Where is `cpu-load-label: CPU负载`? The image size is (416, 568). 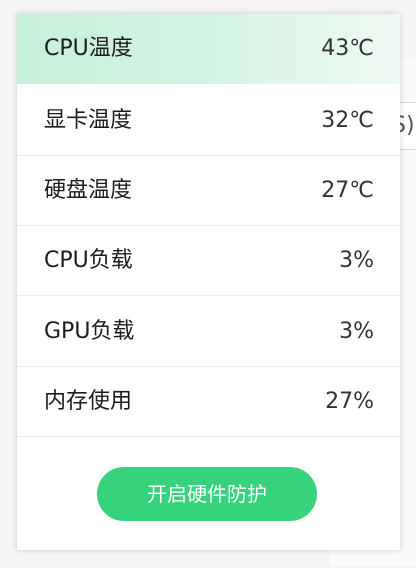
cpu-load-label: CPU负载 is located at coordinates (88, 260).